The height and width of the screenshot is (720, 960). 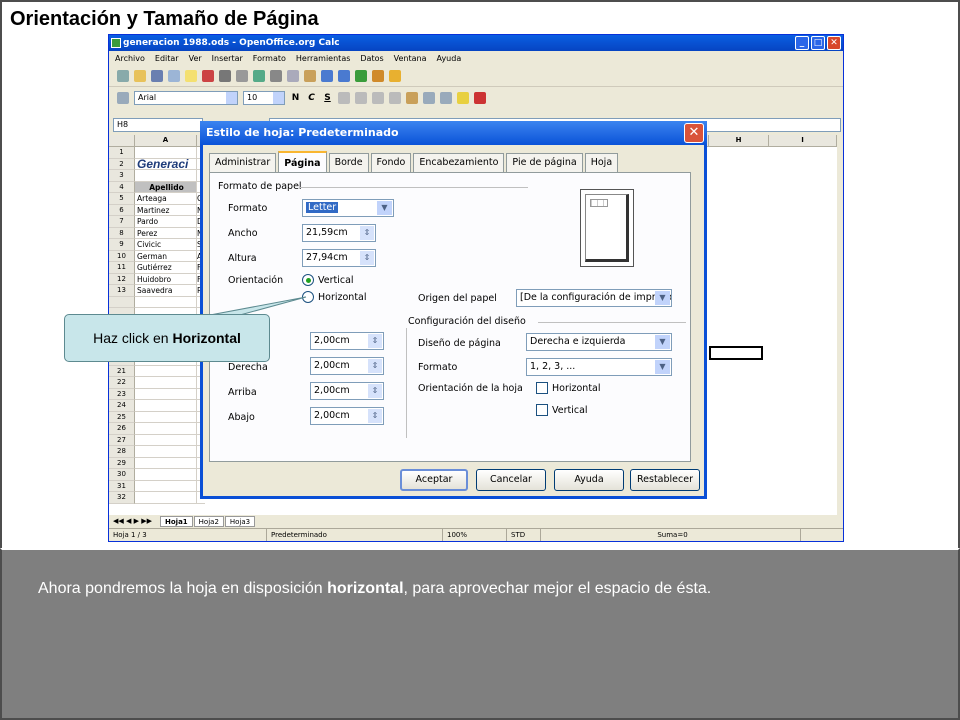 What do you see at coordinates (570, 410) in the screenshot?
I see `sheet-vertical-label: Vertical` at bounding box center [570, 410].